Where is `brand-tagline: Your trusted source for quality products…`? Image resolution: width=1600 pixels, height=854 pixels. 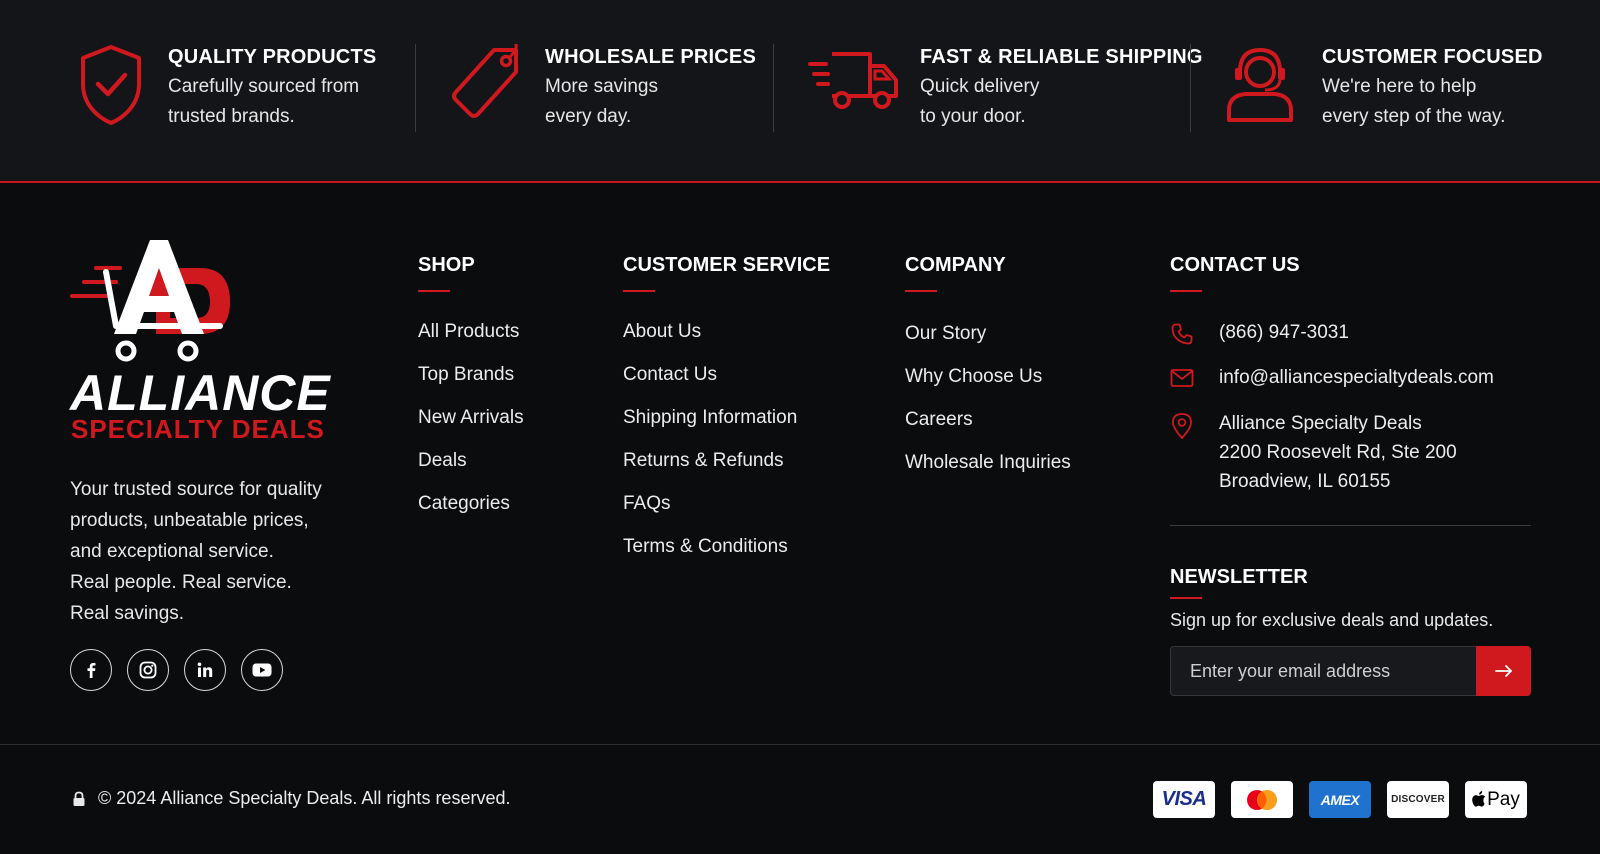
brand-tagline: Your trusted source for quality products… is located at coordinates (196, 551).